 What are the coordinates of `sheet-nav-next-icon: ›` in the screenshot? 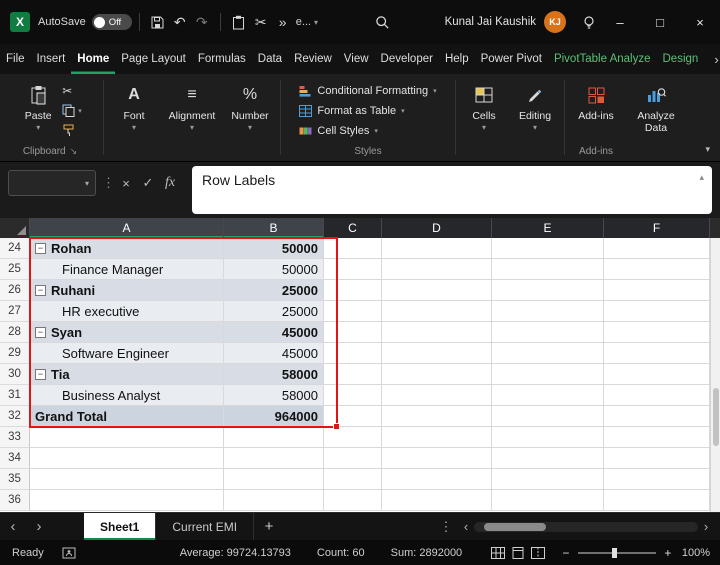 It's located at (39, 526).